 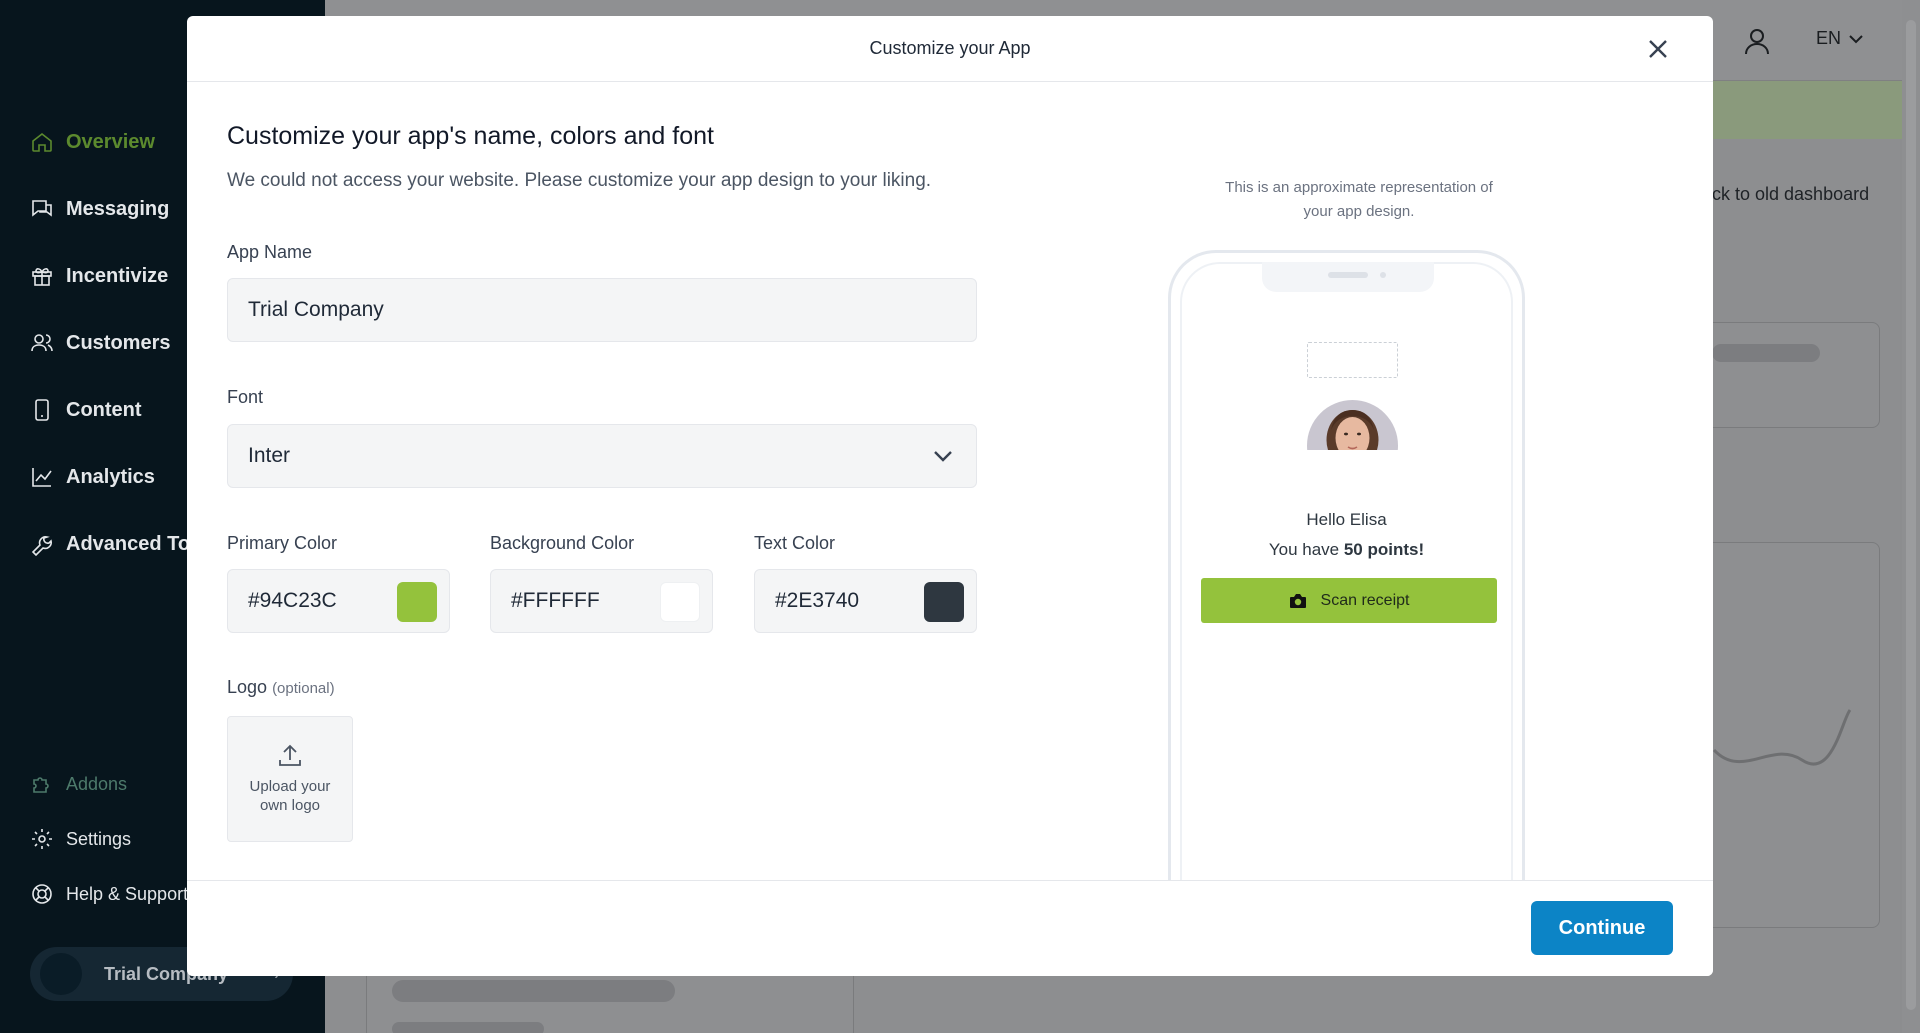 I want to click on logo-label-text: Logo, so click(x=247, y=687).